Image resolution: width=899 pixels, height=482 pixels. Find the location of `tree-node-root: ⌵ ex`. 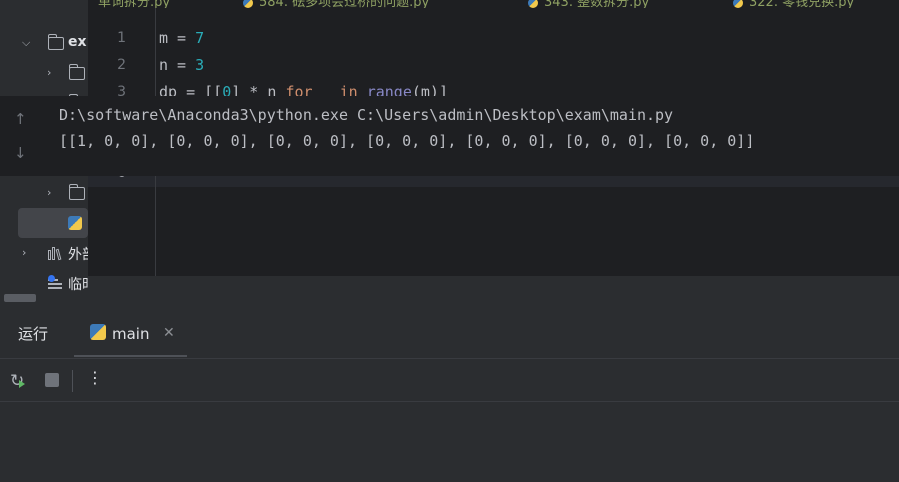

tree-node-root: ⌵ ex is located at coordinates (44, 43).